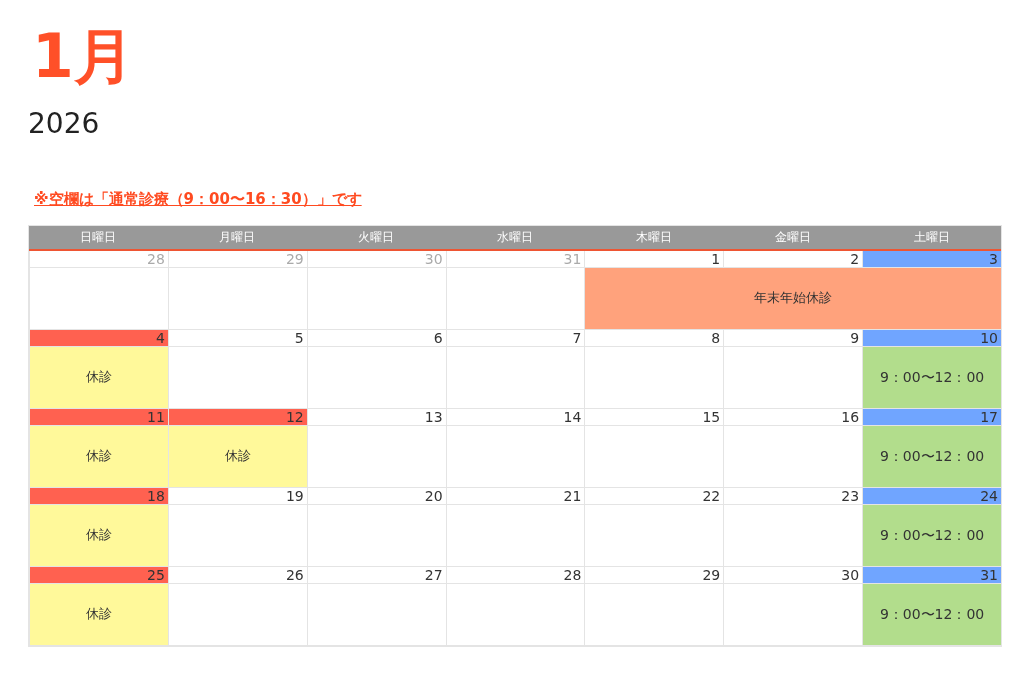  Describe the element at coordinates (98, 237) in the screenshot. I see `weekday-label: 日曜日` at that location.